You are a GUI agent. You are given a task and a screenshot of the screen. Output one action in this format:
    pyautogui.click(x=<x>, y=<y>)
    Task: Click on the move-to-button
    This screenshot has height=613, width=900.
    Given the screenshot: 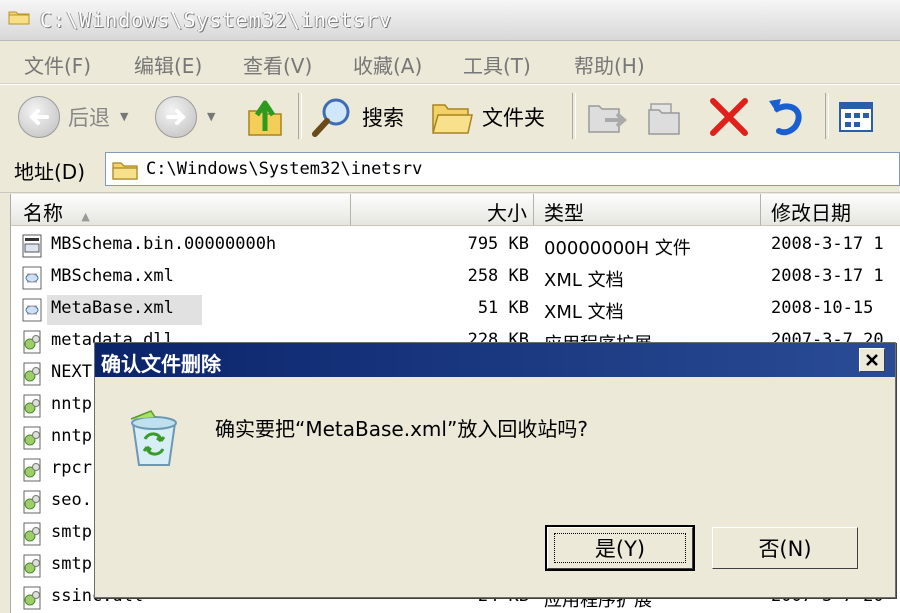 What is the action you would take?
    pyautogui.click(x=607, y=116)
    